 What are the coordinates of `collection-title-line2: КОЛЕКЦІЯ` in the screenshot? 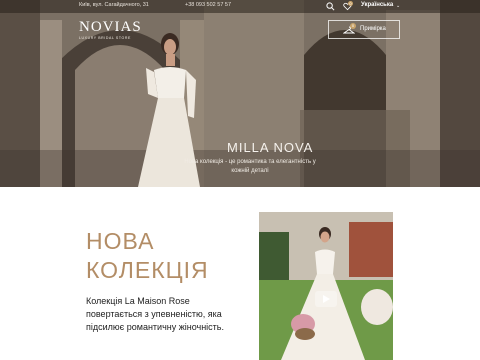 It's located at (147, 270).